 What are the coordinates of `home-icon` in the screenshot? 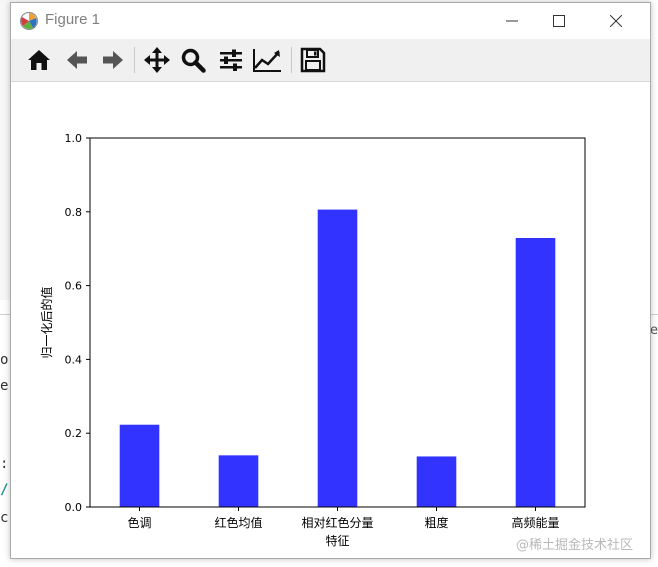 It's located at (39, 60).